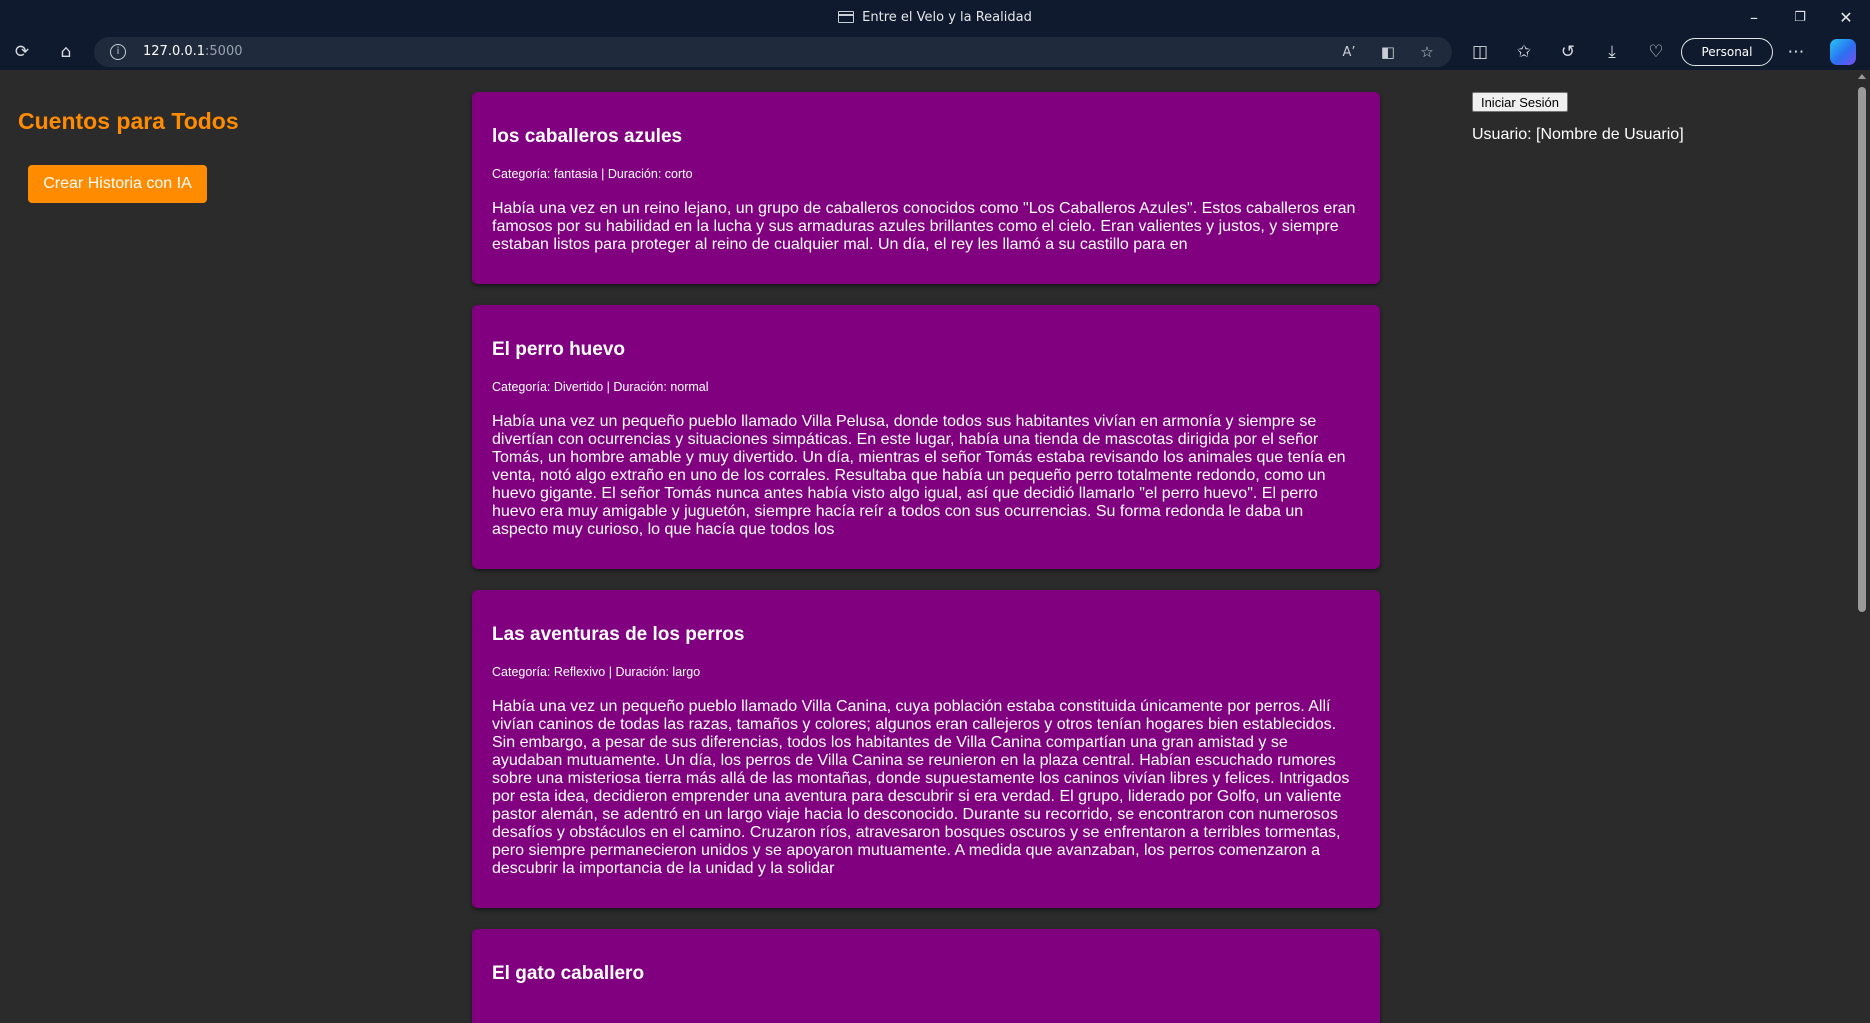  What do you see at coordinates (568, 973) in the screenshot?
I see `story-title: El gato caballero` at bounding box center [568, 973].